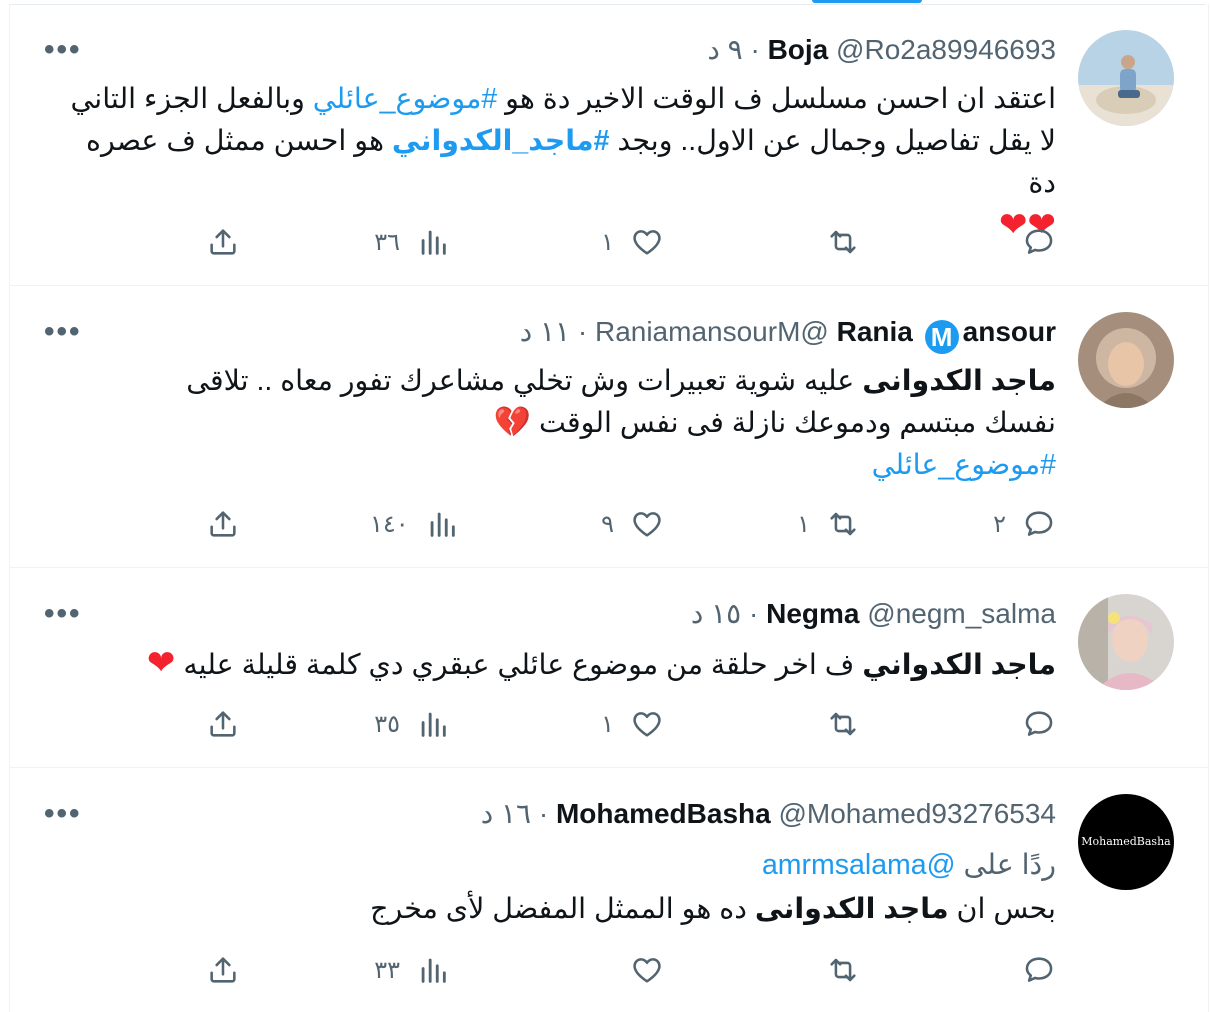 This screenshot has height=1012, width=1210. I want to click on user-handle: @Mohamed93276534, so click(917, 813).